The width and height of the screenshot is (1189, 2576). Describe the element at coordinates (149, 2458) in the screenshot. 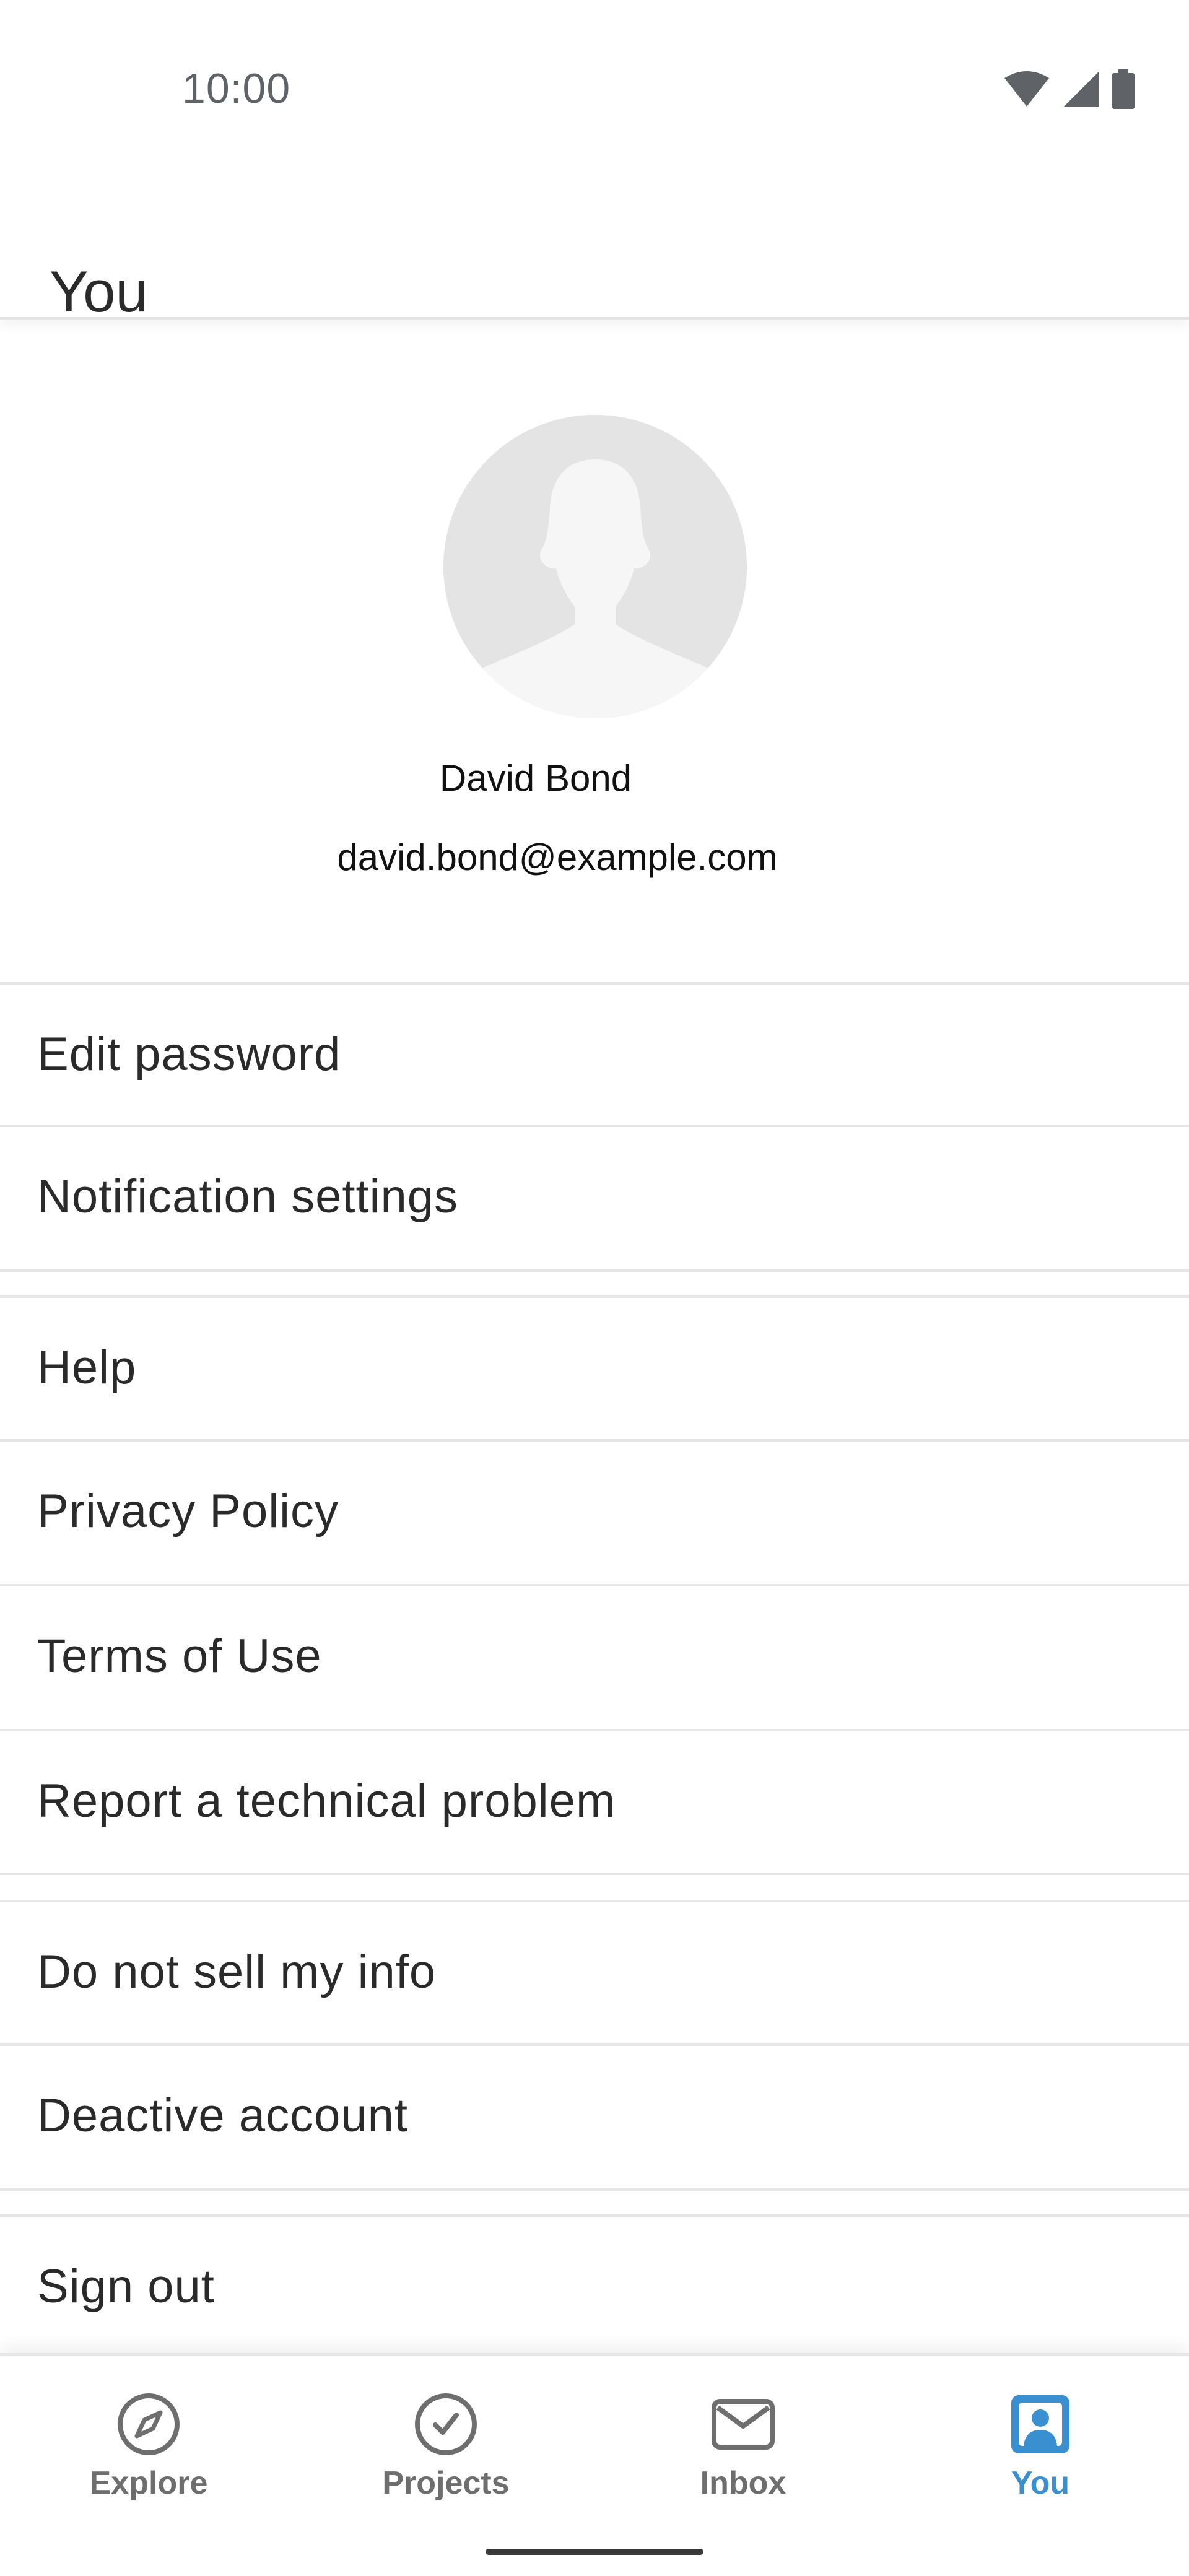

I see `nav-tab-explore: Explore` at that location.